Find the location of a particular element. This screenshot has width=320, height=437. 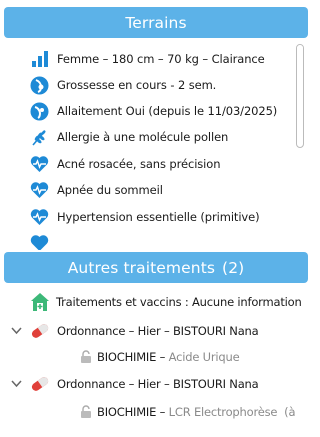

terrain-item-label: Grossesse en cours - 2 sem. is located at coordinates (137, 85).